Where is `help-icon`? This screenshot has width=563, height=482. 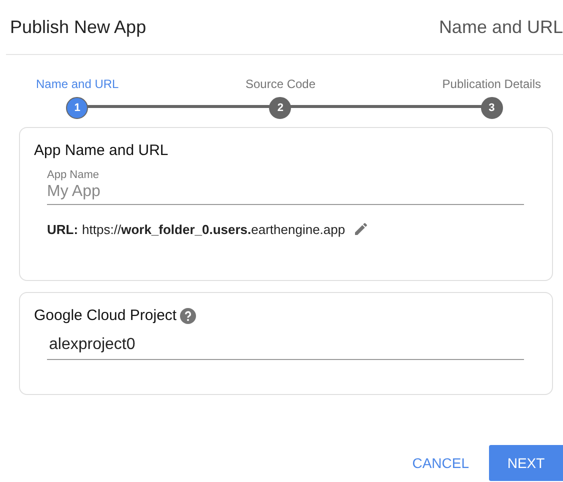 help-icon is located at coordinates (188, 316).